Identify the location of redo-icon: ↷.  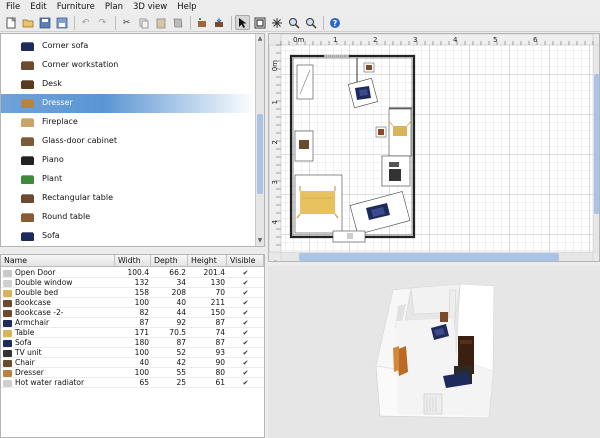
(102, 22).